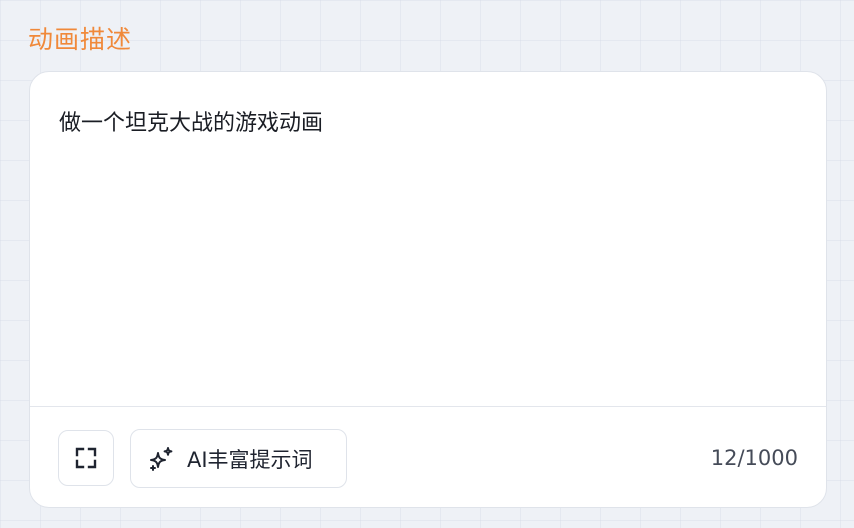  Describe the element at coordinates (250, 459) in the screenshot. I see `ai-enrich-prompt-label: AI丰富提示词` at that location.